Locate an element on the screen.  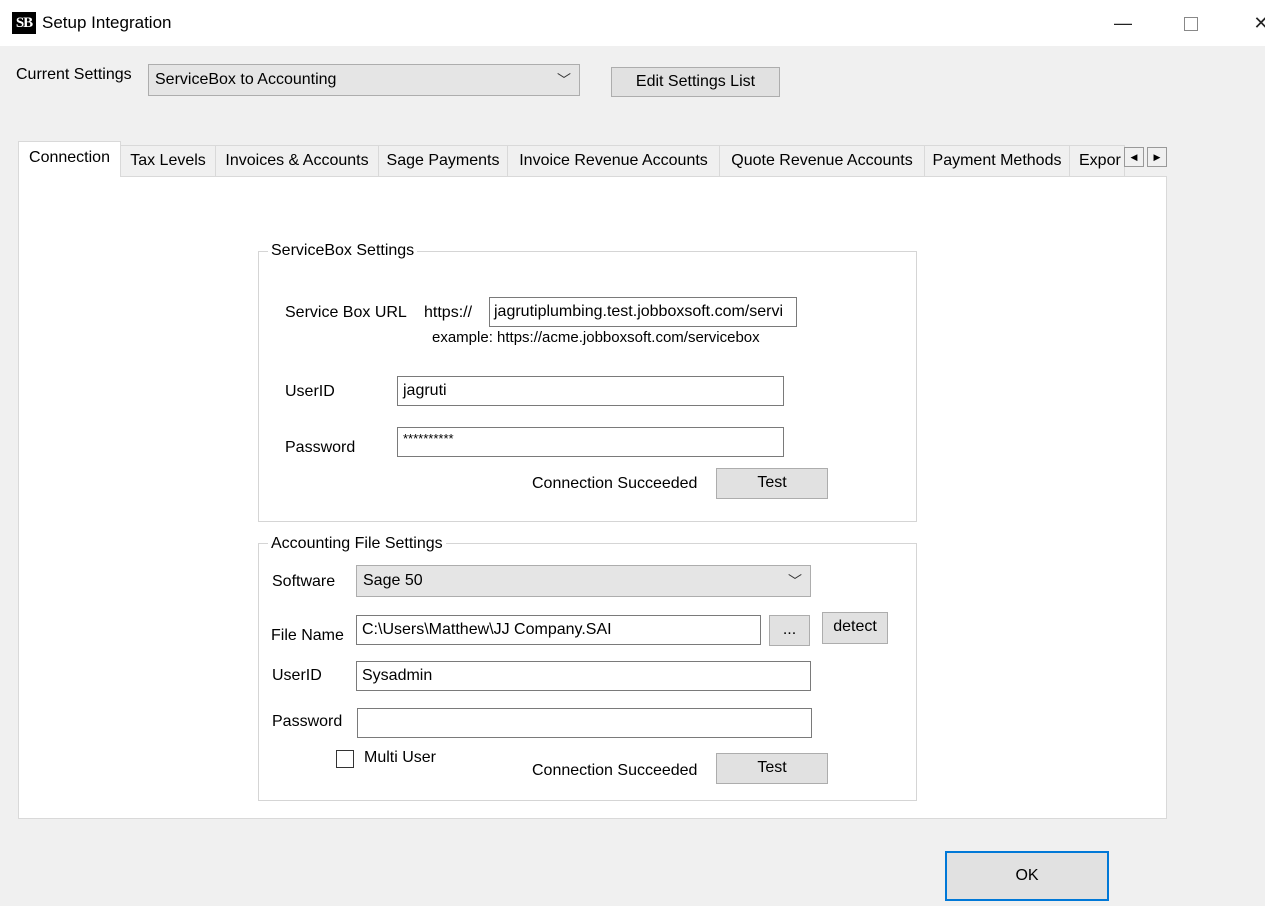
file-name-input: C:\Users\Matthew\JJ Company.SAI is located at coordinates (558, 630).